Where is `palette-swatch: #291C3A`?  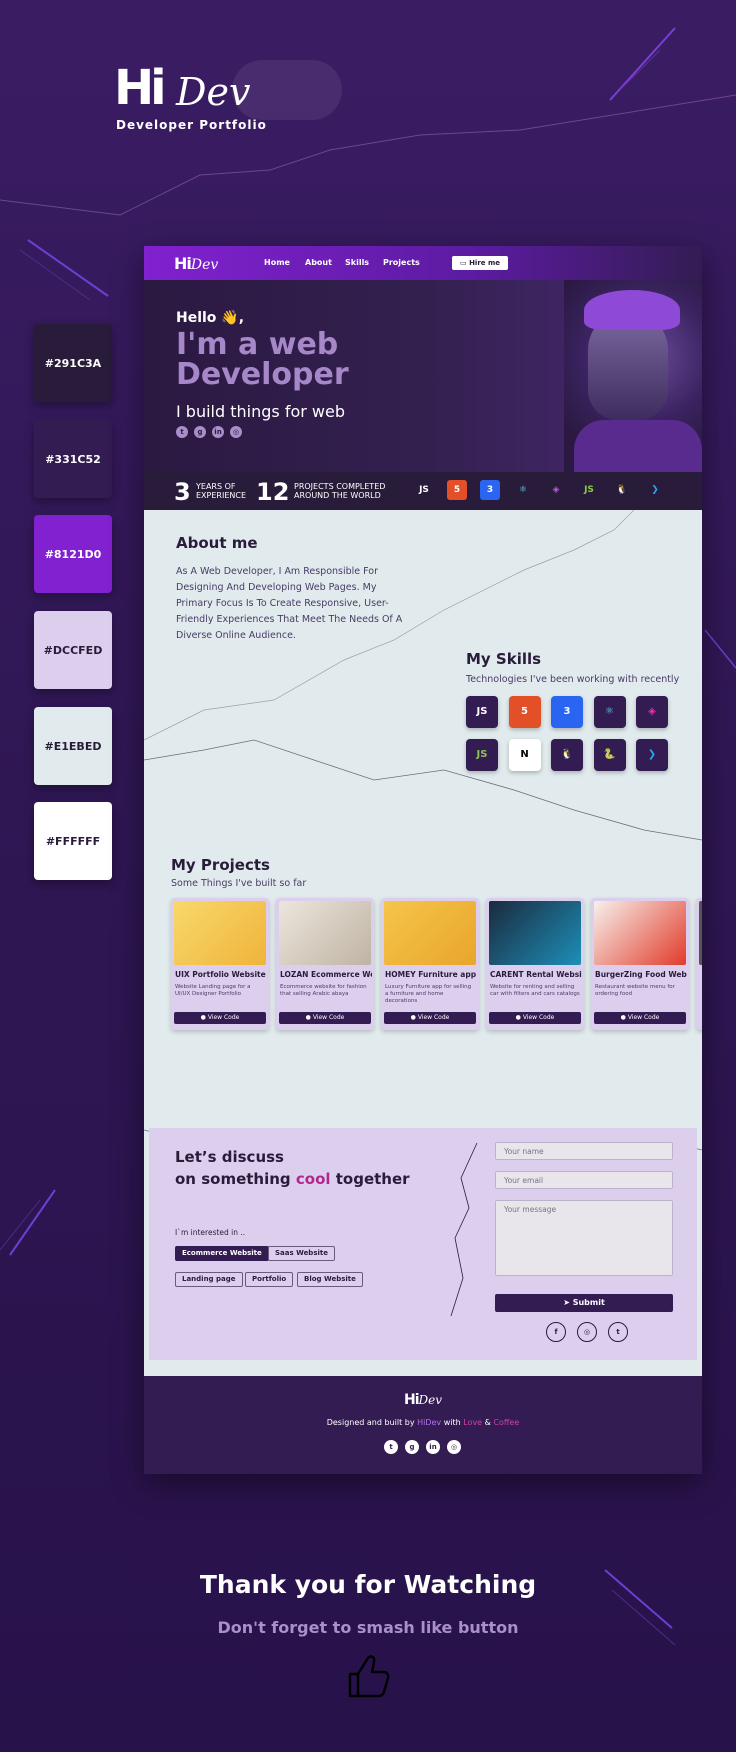
palette-swatch: #291C3A is located at coordinates (73, 363).